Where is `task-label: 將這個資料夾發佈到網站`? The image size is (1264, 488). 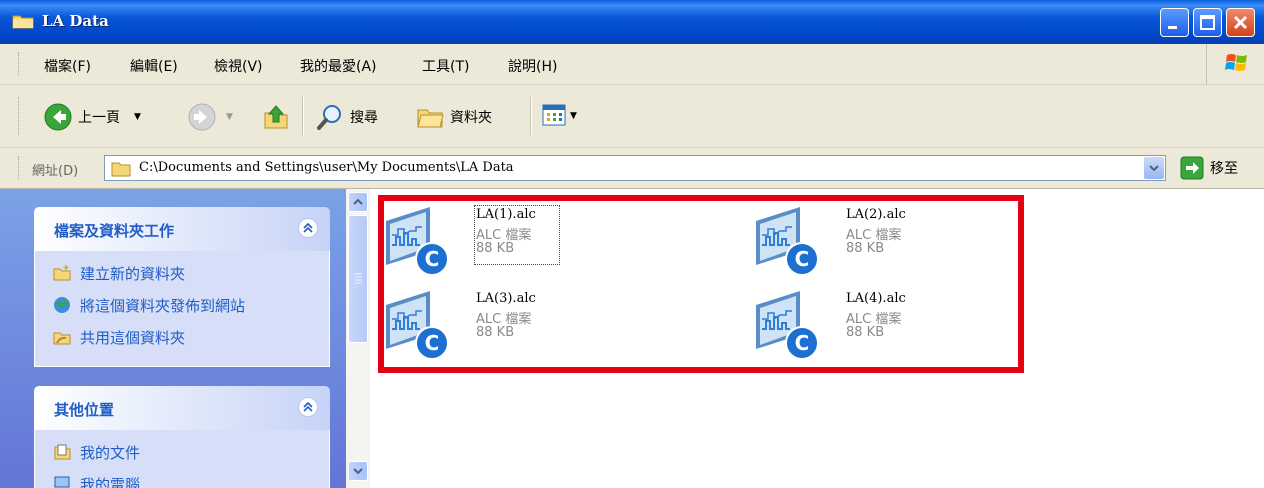 task-label: 將這個資料夾發佈到網站 is located at coordinates (163, 305).